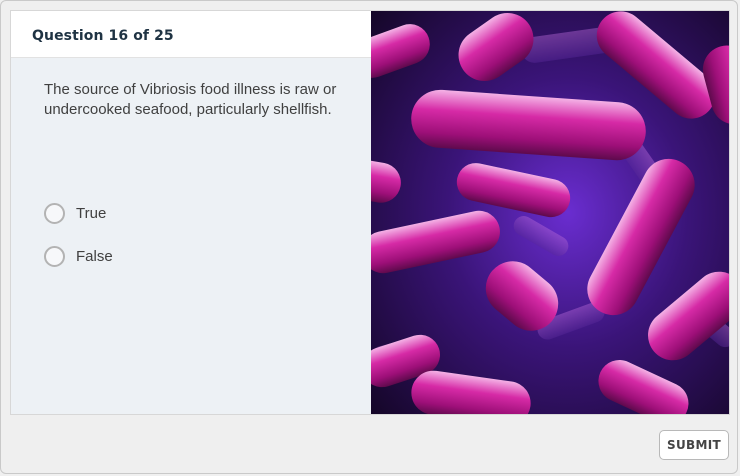 This screenshot has height=476, width=740. I want to click on choice-label-true: True, so click(91, 213).